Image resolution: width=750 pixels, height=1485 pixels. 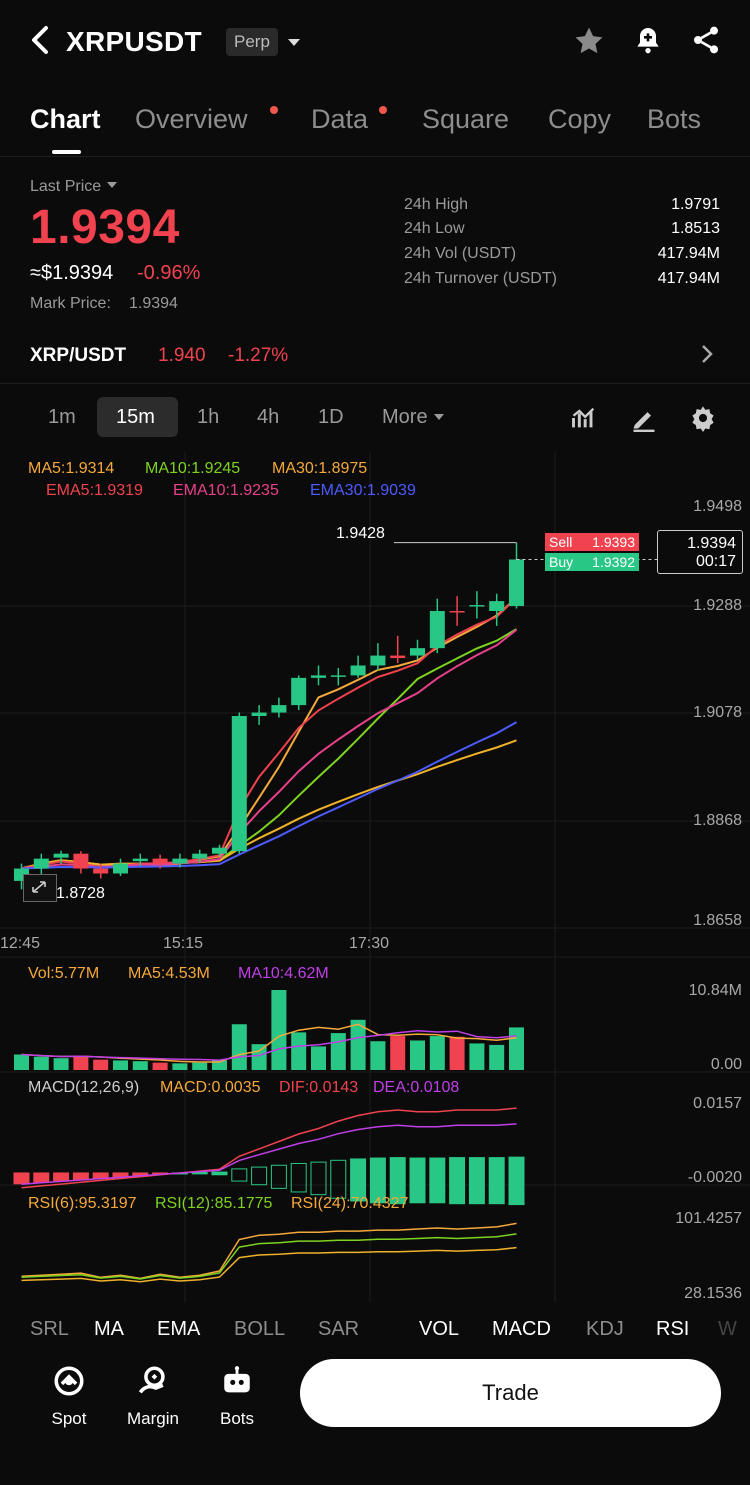 I want to click on trade-button: Trade, so click(x=510, y=1393).